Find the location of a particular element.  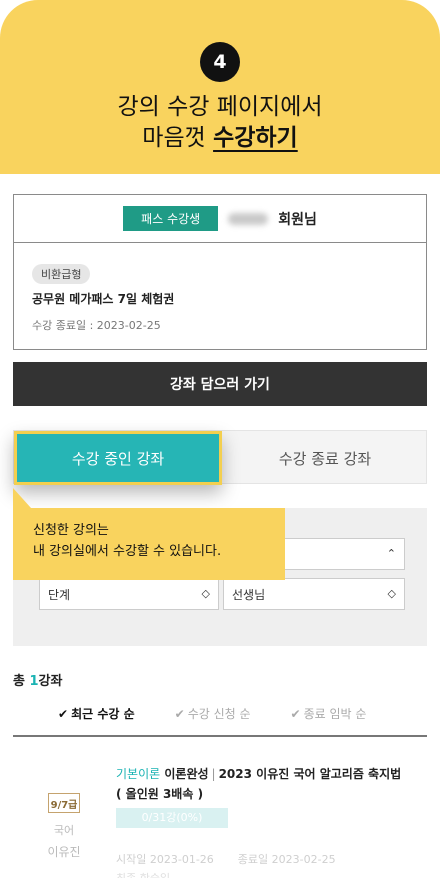

course-last-study: 최종 학습일 is located at coordinates (143, 874).